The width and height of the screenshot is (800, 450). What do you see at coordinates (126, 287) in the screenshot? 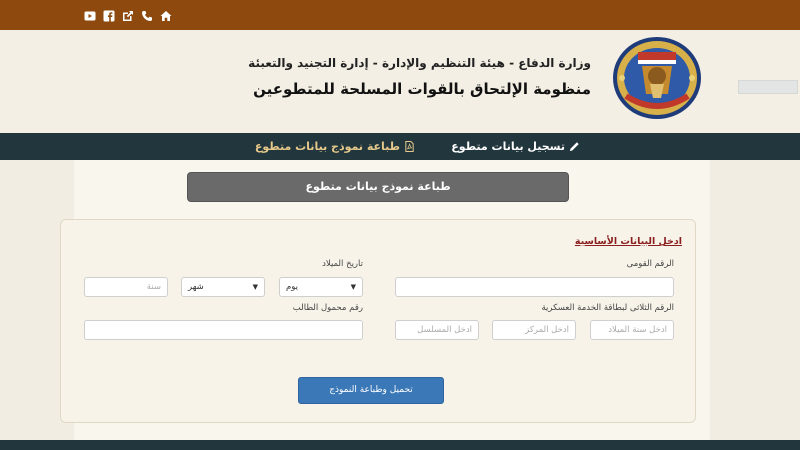
I see `birth-year-input` at bounding box center [126, 287].